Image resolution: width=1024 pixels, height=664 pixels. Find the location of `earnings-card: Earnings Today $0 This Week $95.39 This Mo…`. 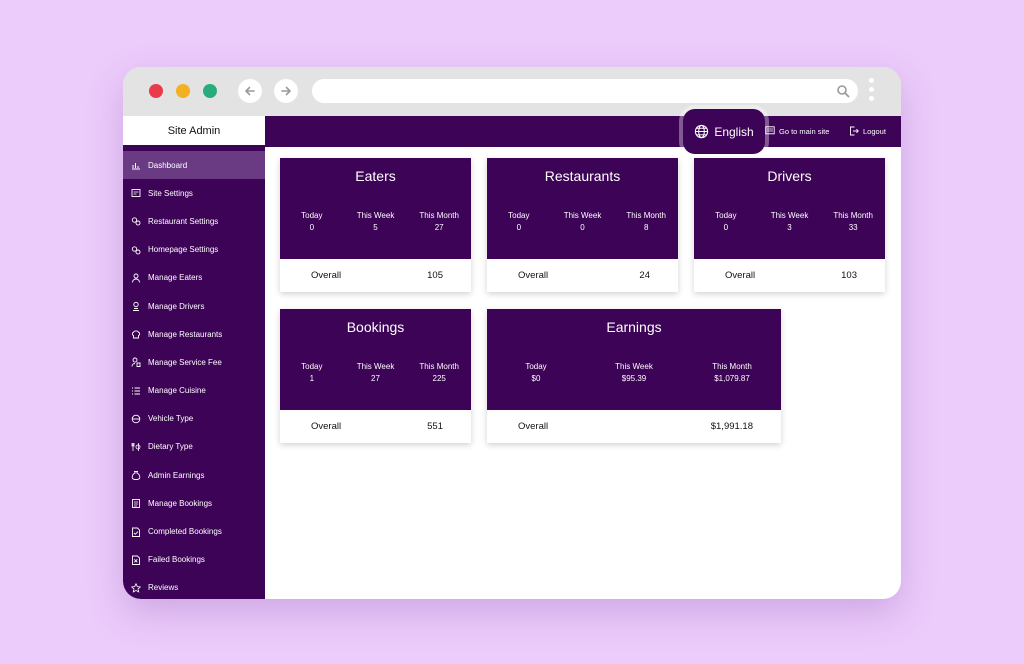

earnings-card: Earnings Today $0 This Week $95.39 This Mo… is located at coordinates (634, 376).